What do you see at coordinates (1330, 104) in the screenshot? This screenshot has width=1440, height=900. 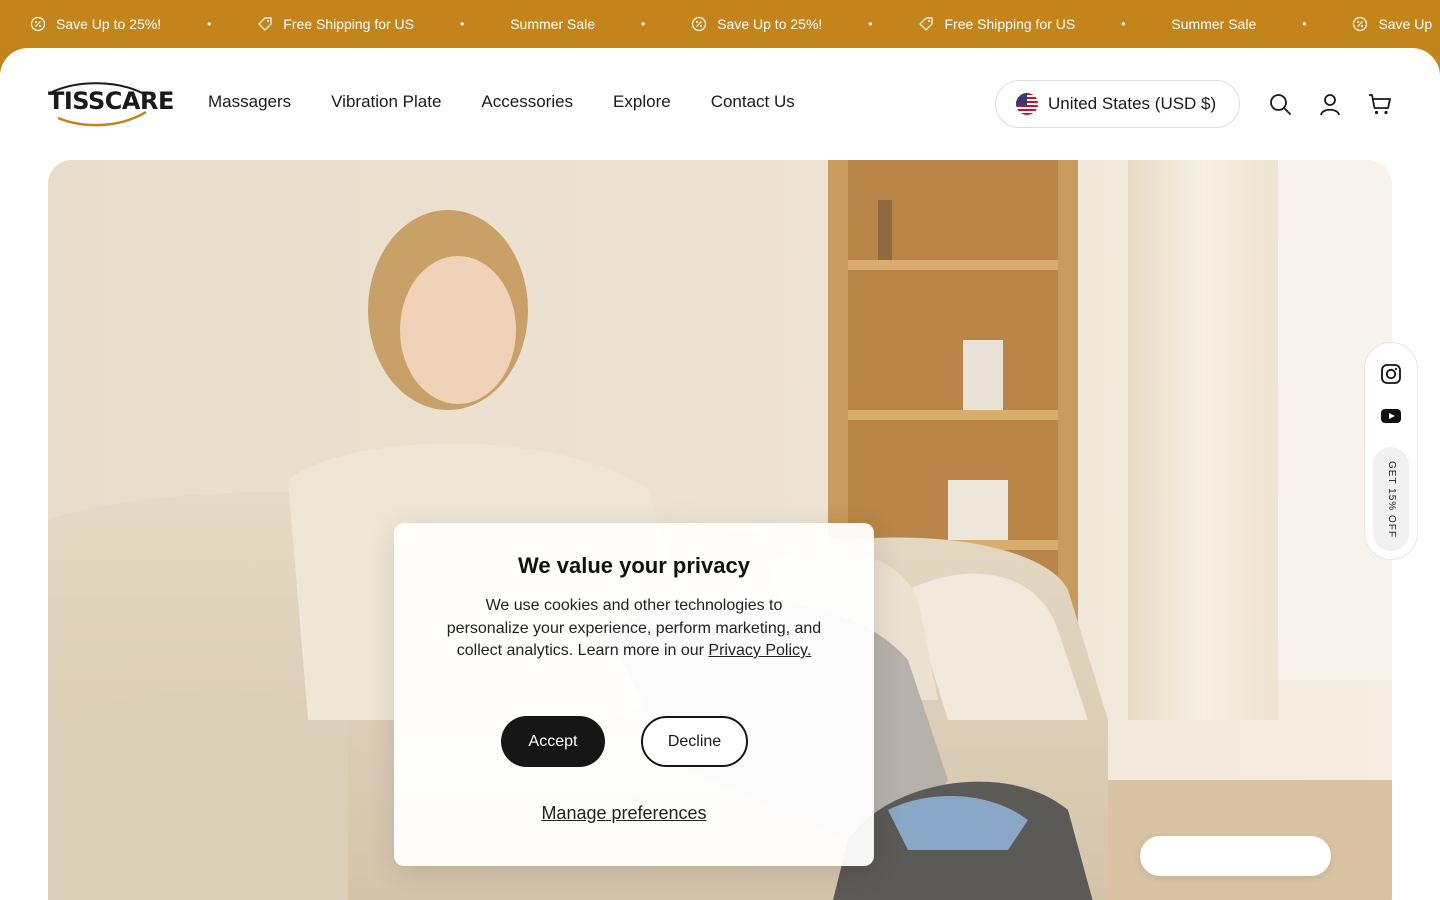 I see `account-icon` at bounding box center [1330, 104].